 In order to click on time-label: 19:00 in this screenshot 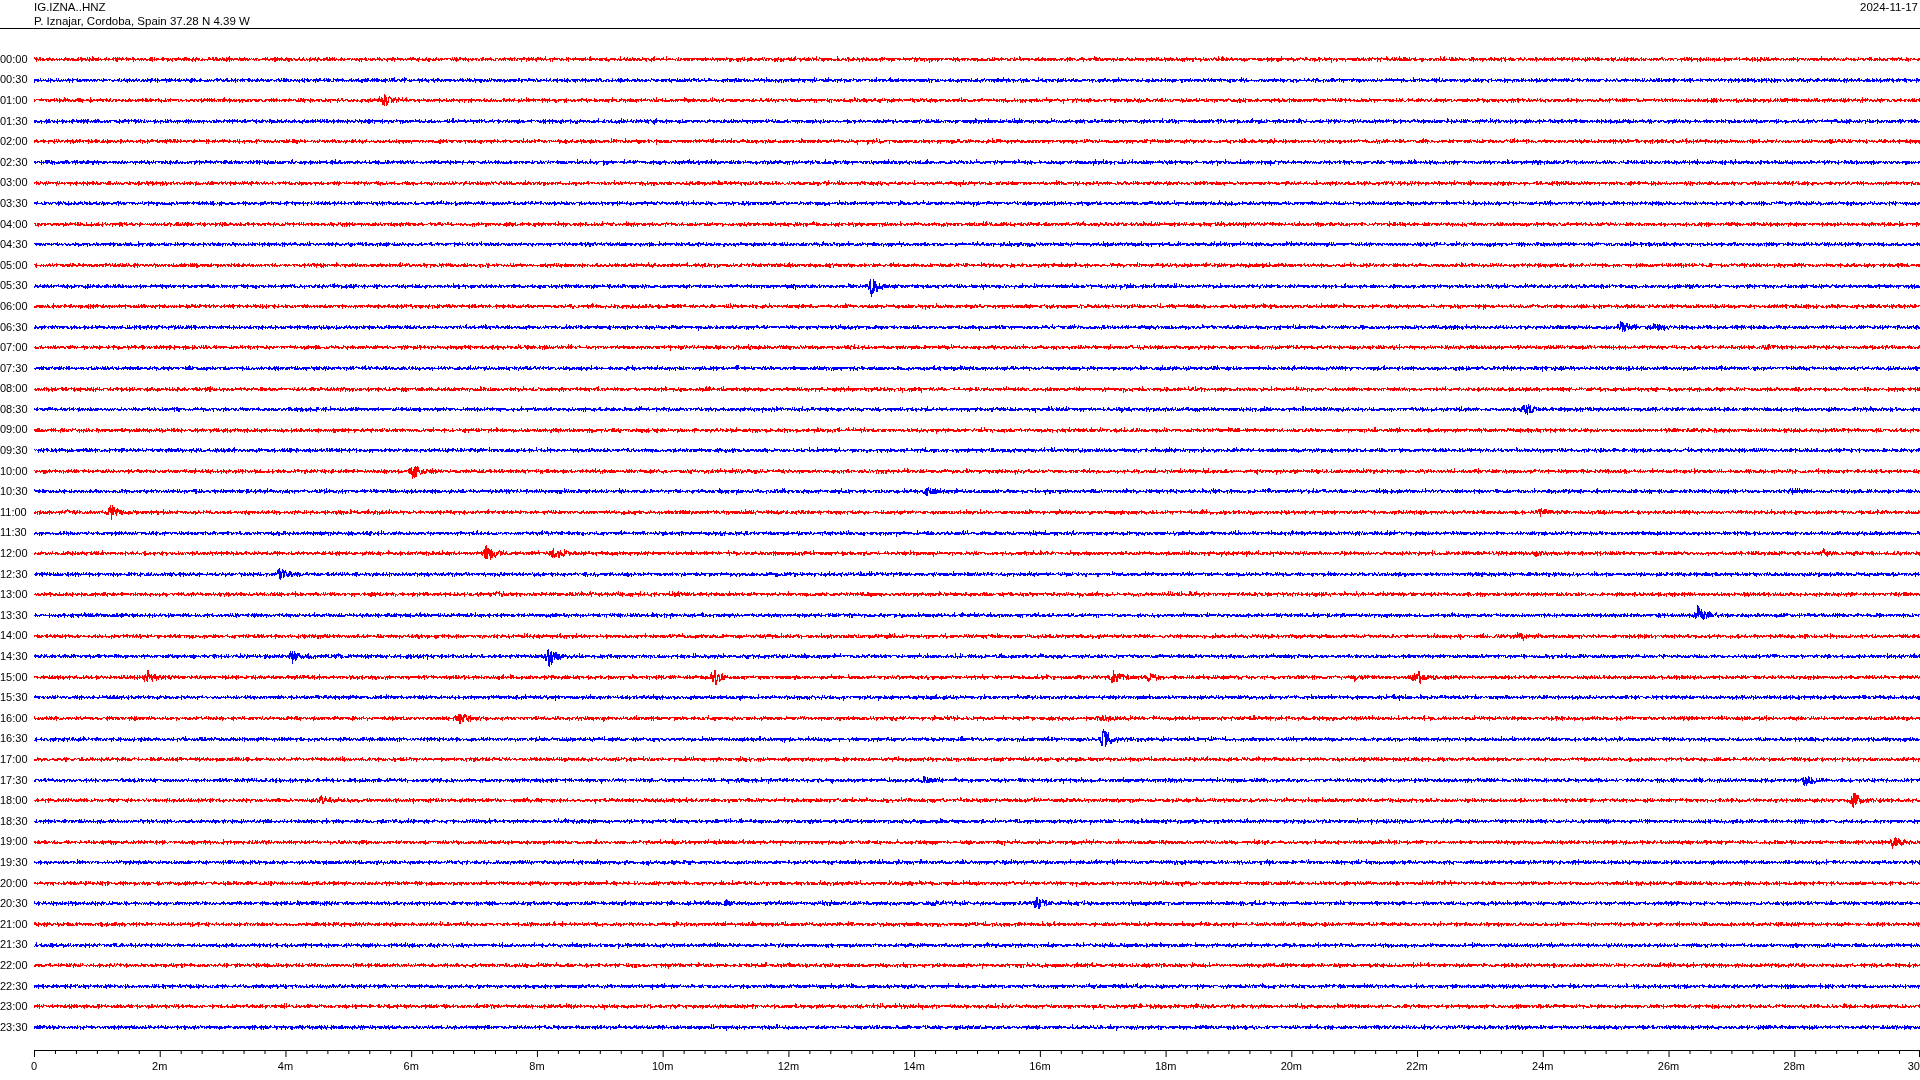, I will do `click(14, 842)`.